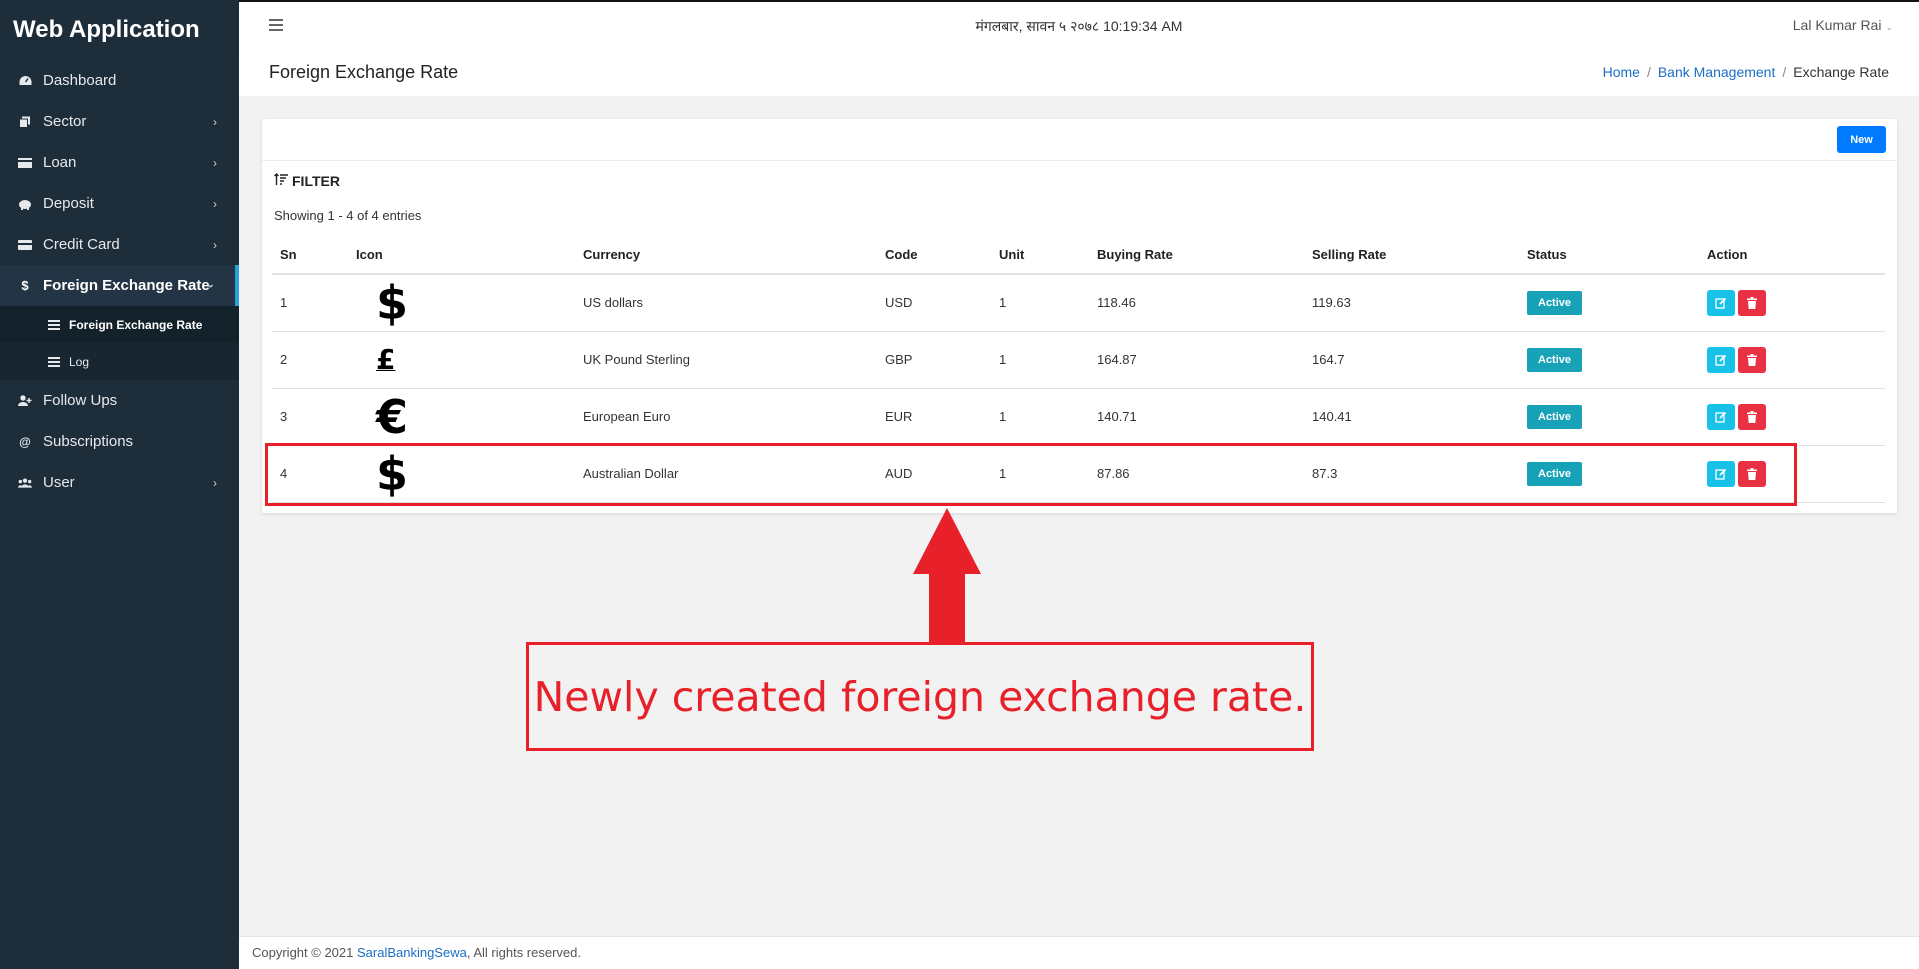 The width and height of the screenshot is (1919, 969). Describe the element at coordinates (934, 360) in the screenshot. I see `cell-code: GBP` at that location.